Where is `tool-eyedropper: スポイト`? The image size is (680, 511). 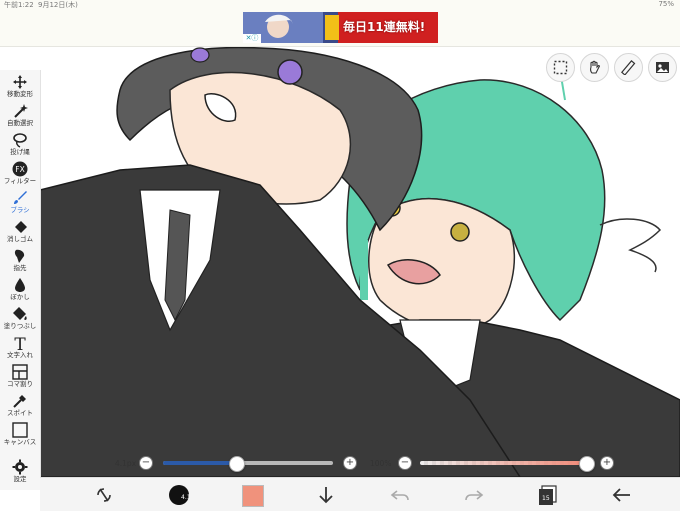 tool-eyedropper: スポイト is located at coordinates (20, 405).